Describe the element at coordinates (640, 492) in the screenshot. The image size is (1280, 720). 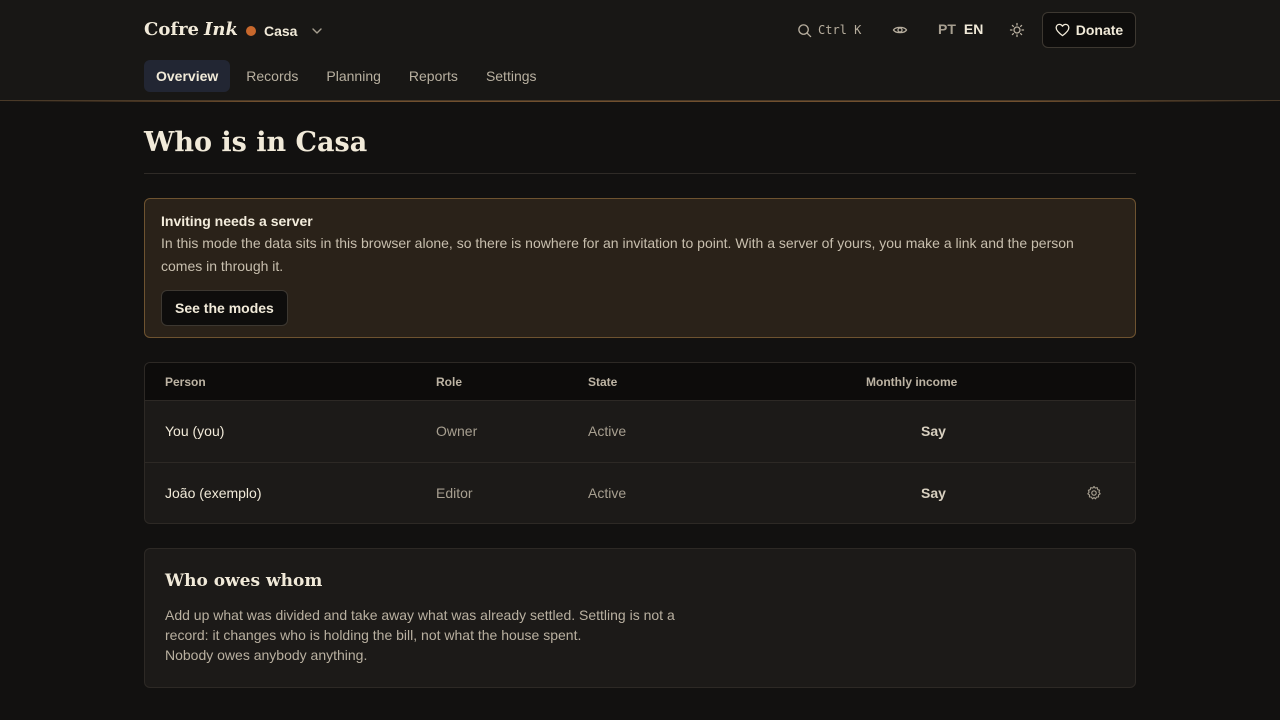
I see `table-row: João (exemplo) Editor Active Say` at that location.